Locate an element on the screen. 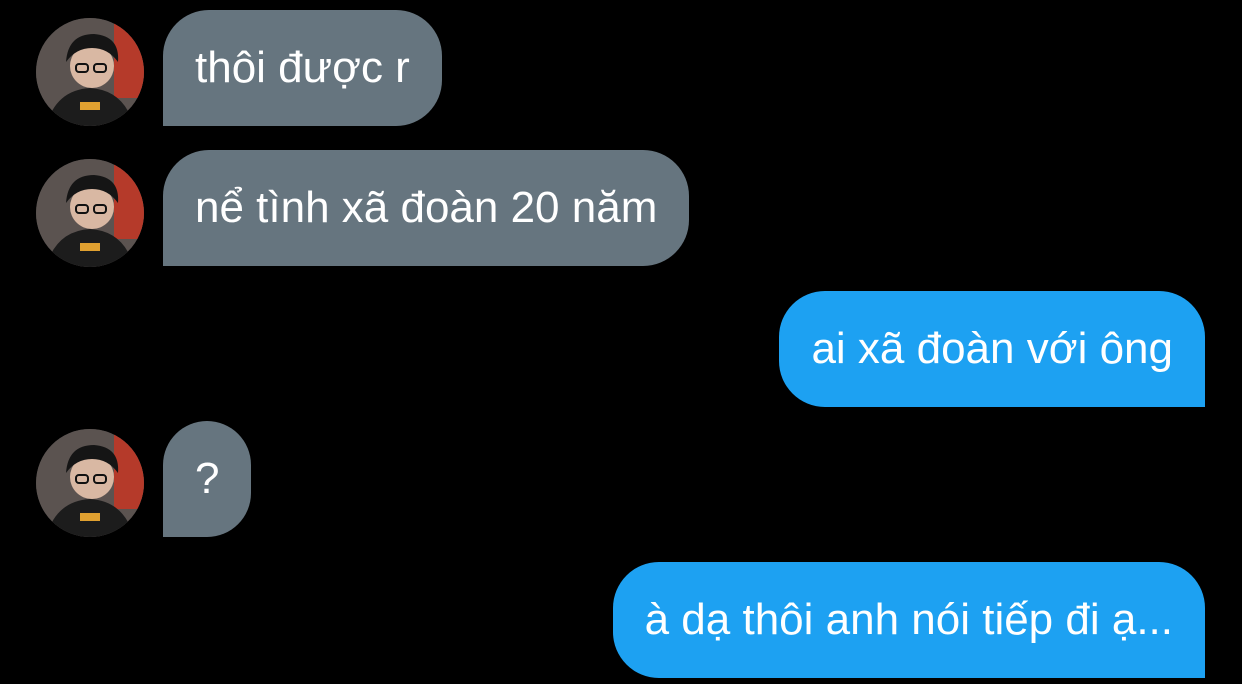 This screenshot has height=684, width=1242. incoming-message-bubble: ? is located at coordinates (207, 479).